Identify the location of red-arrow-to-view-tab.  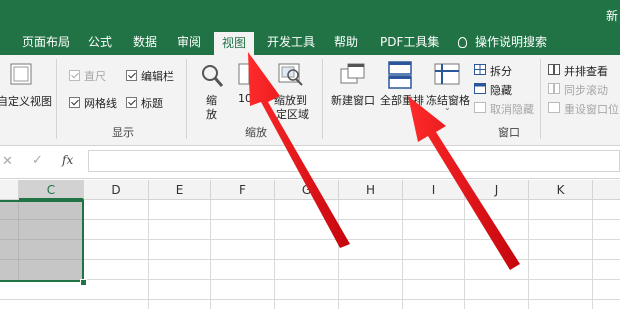
(299, 150).